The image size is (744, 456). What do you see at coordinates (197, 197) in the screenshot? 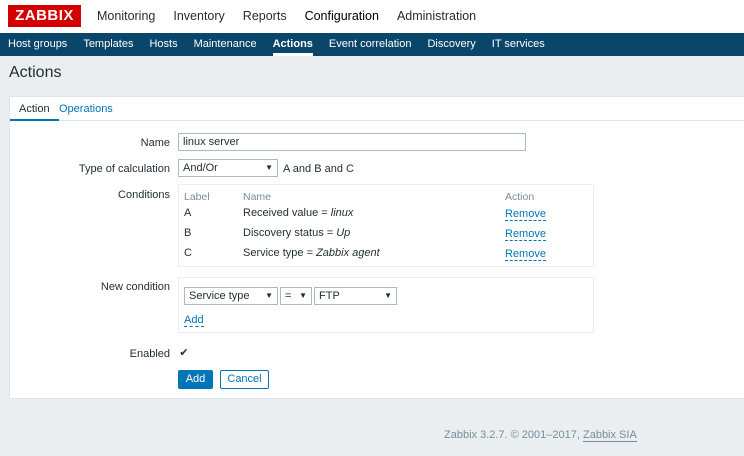
I see `conditions-header-label: Label` at bounding box center [197, 197].